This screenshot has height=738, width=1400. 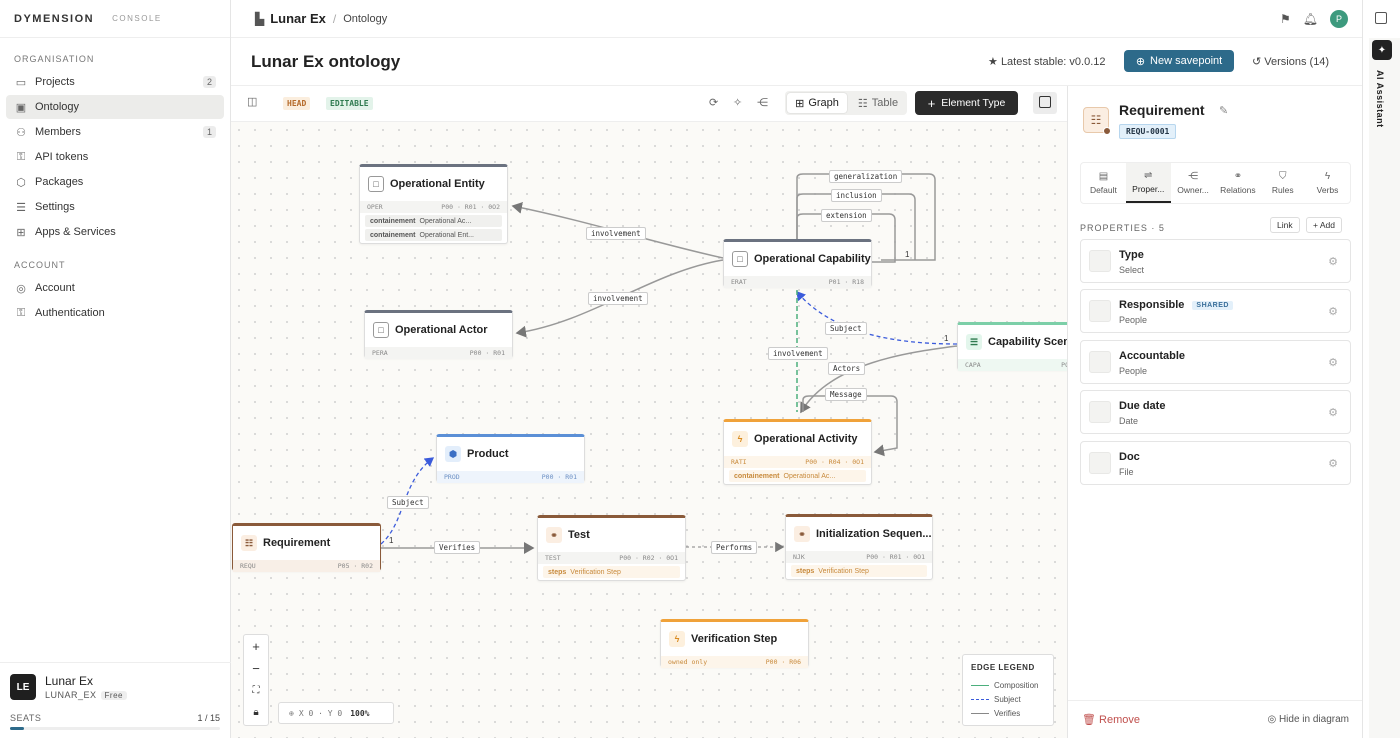 What do you see at coordinates (1237, 183) in the screenshot?
I see `tab-relations: ⚭ Relations` at bounding box center [1237, 183].